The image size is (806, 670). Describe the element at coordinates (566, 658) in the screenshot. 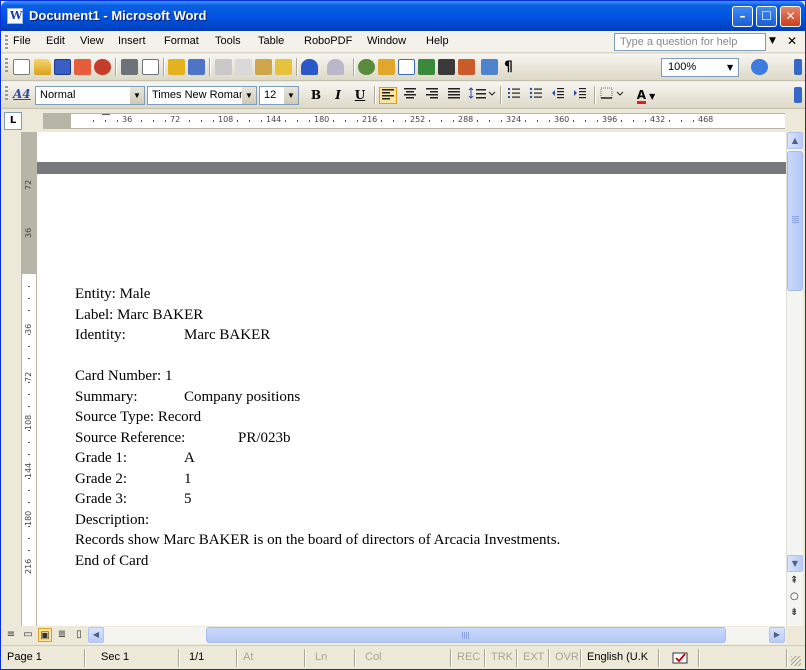

I see `status-ovr: OVR` at that location.